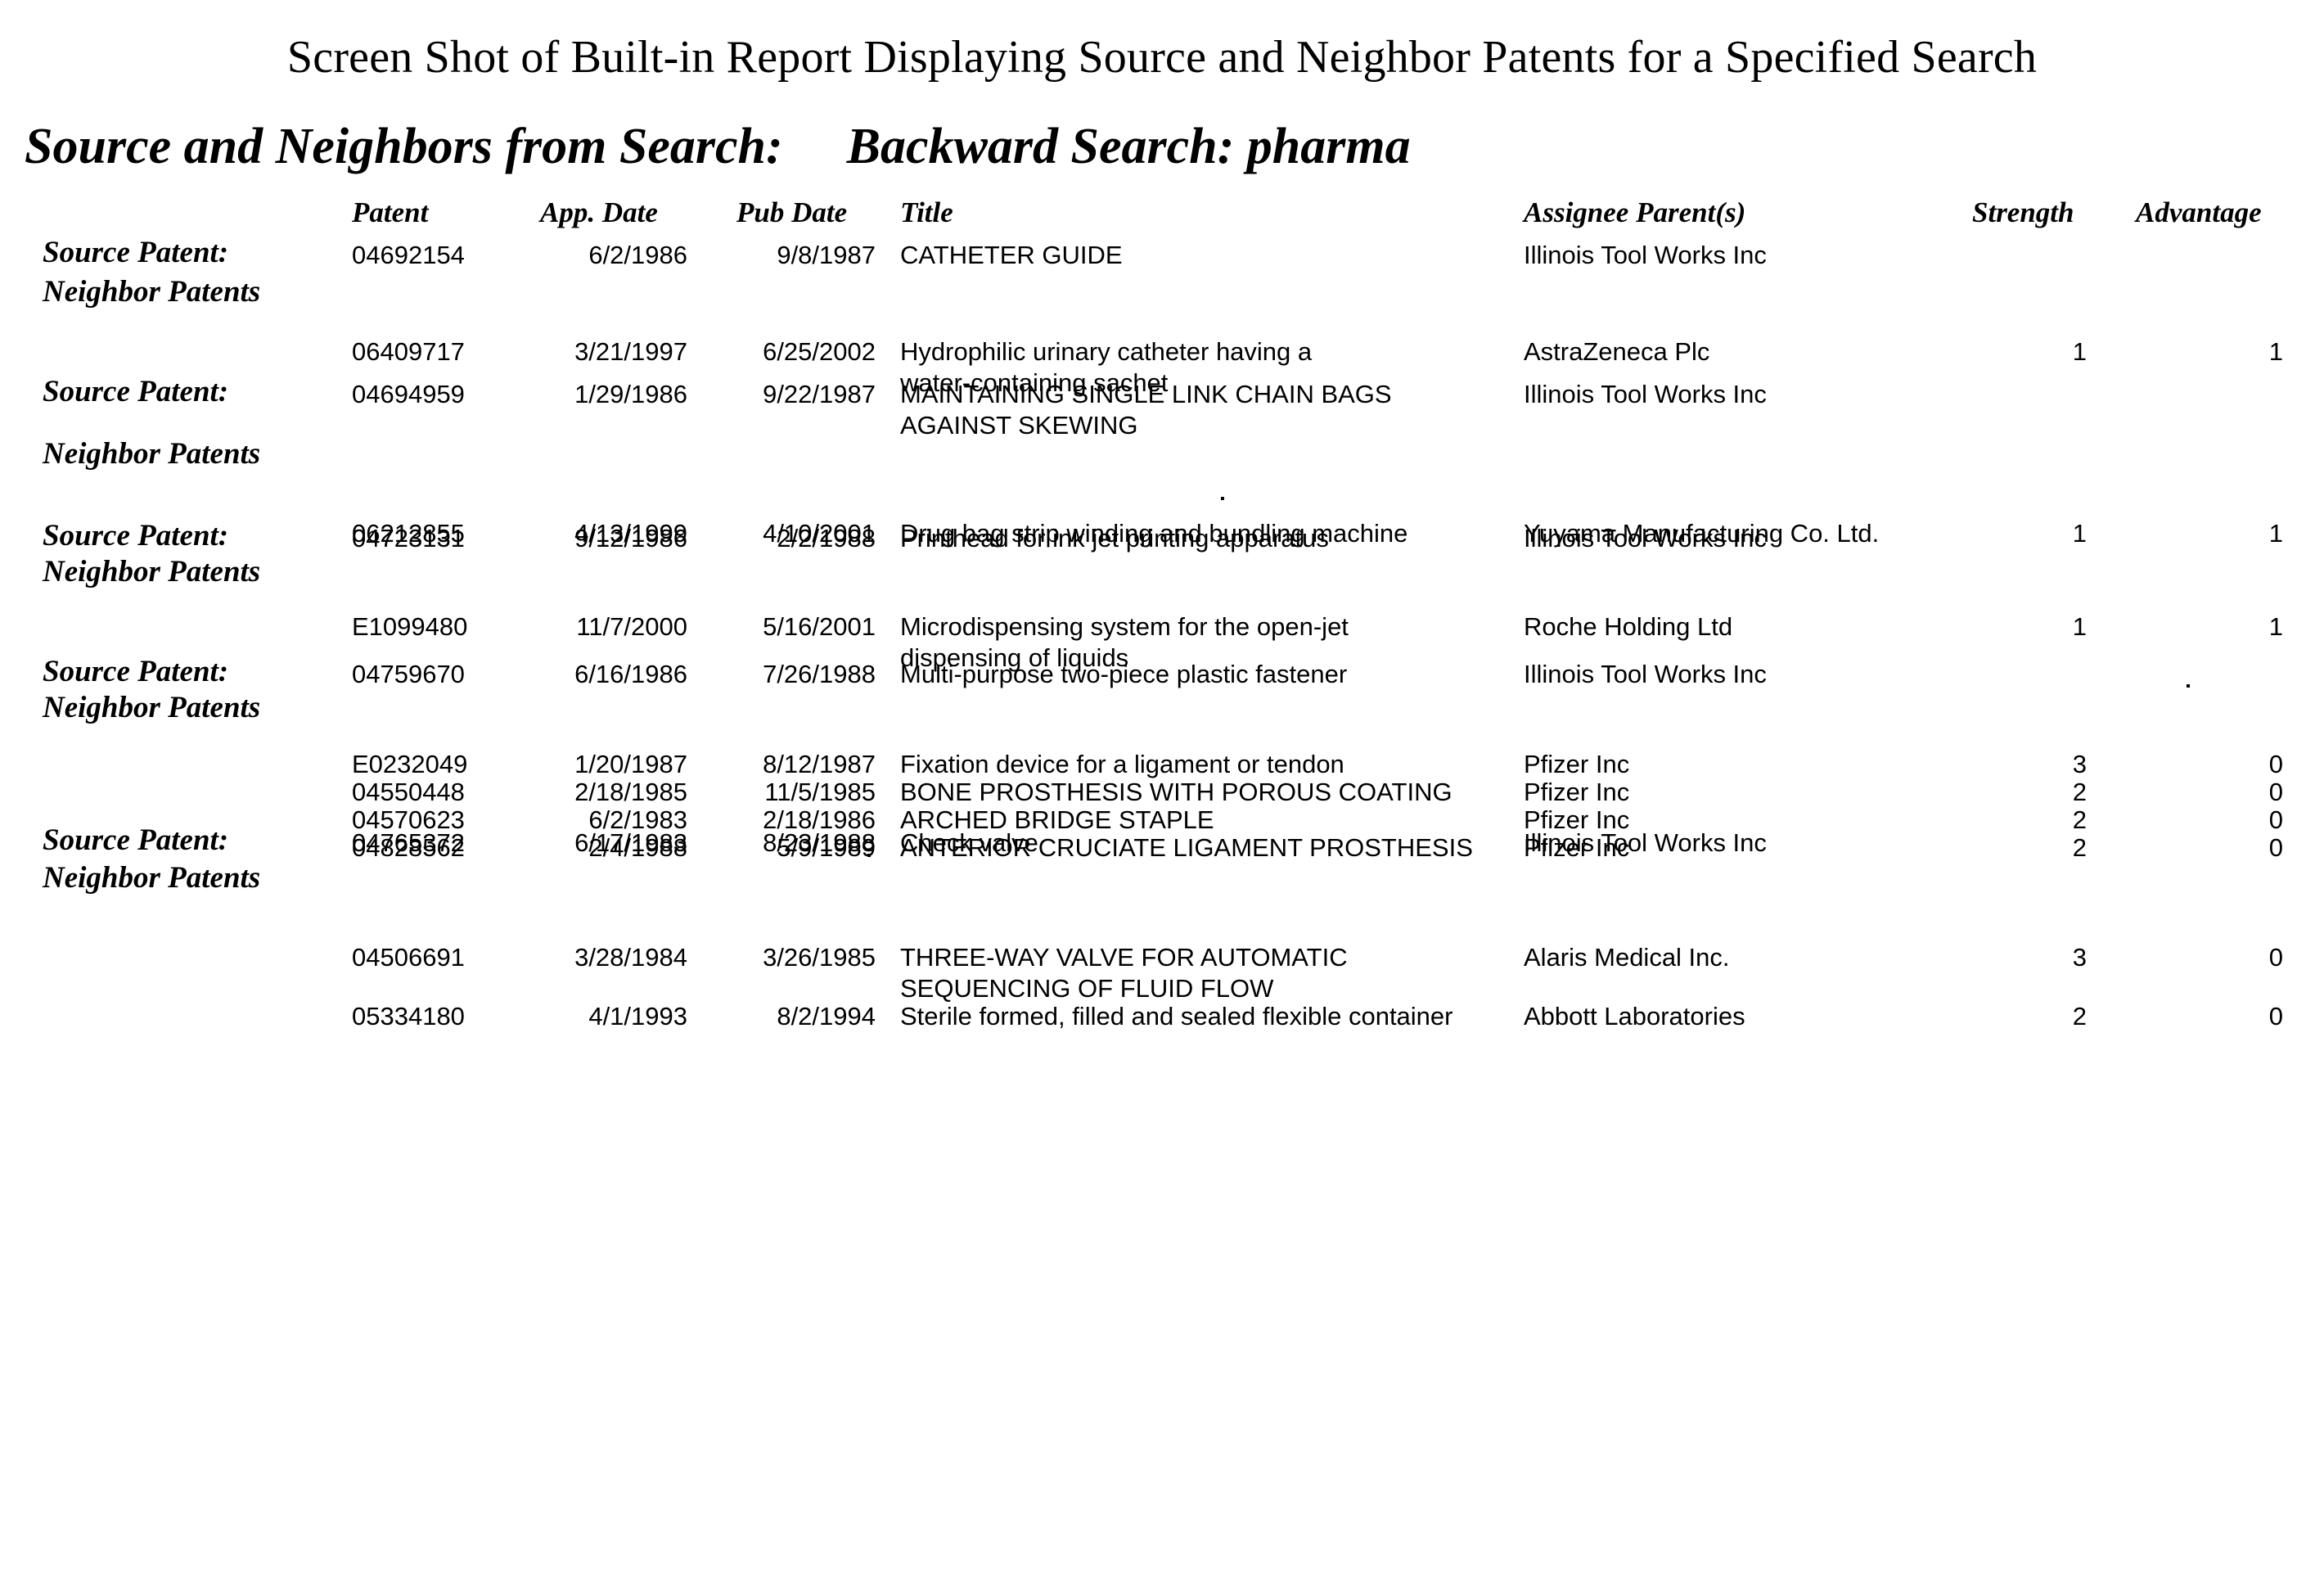  I want to click on neighbor-patent-app-date: 3/21/1997, so click(630, 351).